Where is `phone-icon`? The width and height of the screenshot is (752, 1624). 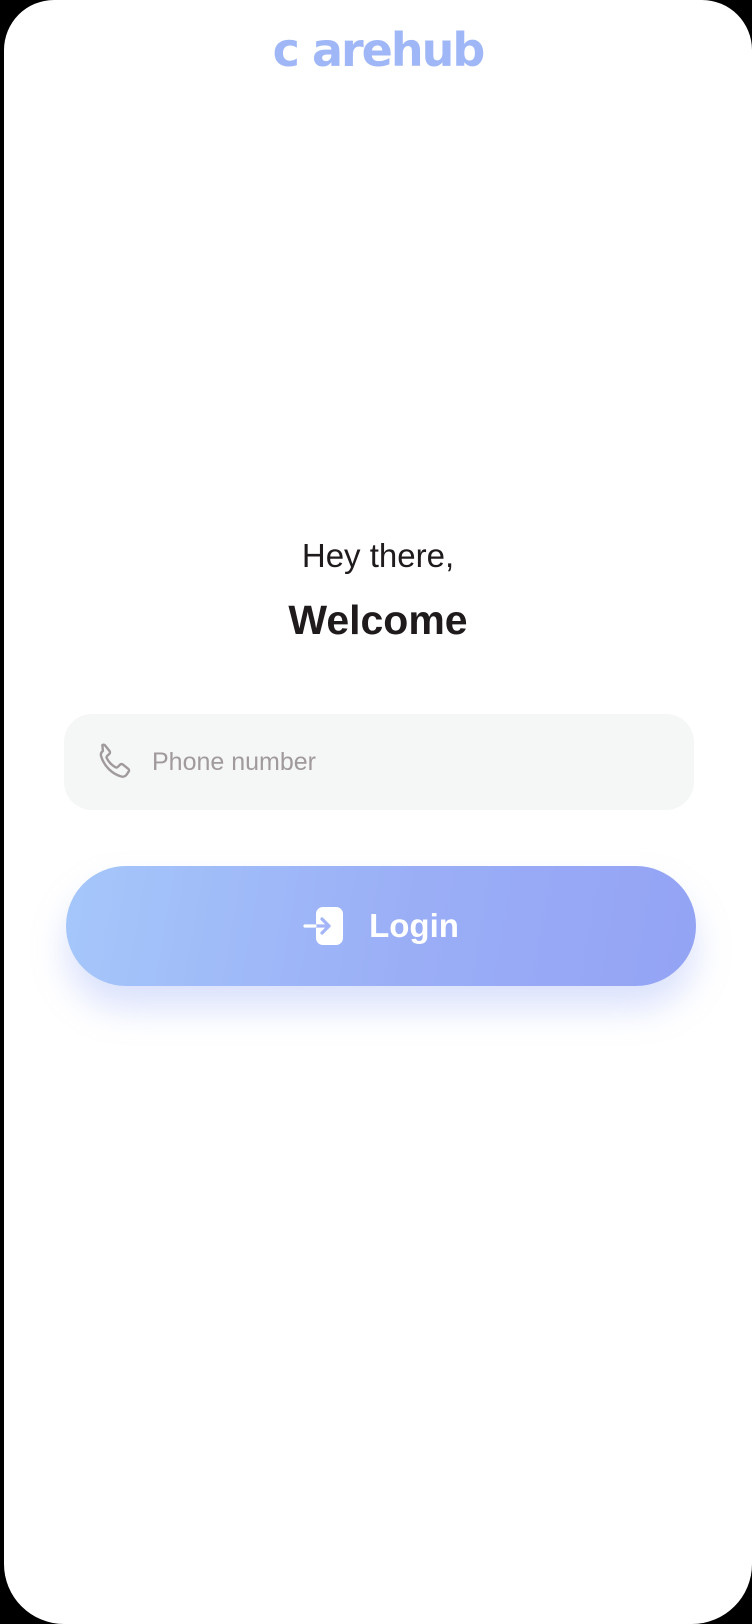
phone-icon is located at coordinates (113, 762).